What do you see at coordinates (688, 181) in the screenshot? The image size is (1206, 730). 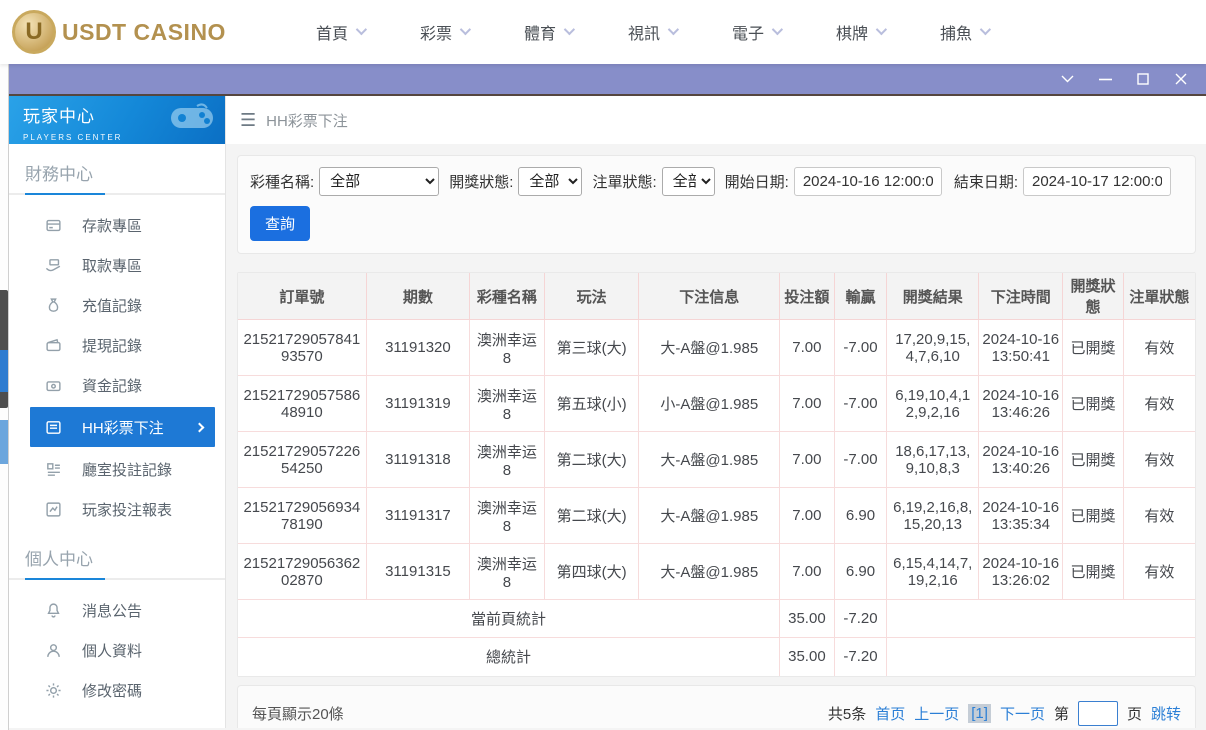 I see `order-status-select: 全部` at bounding box center [688, 181].